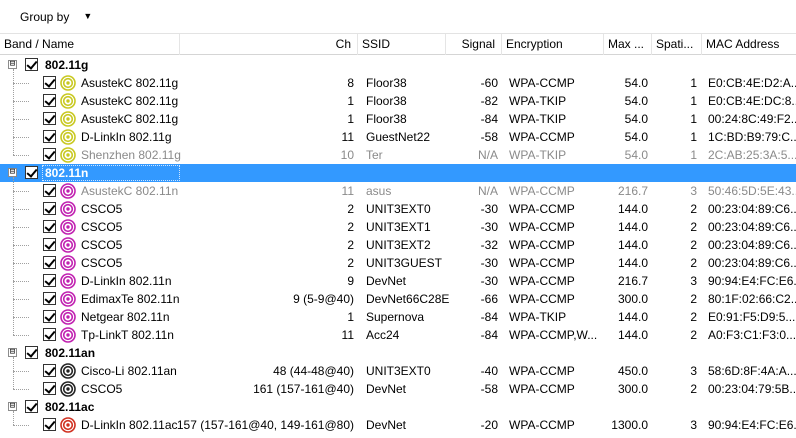 The width and height of the screenshot is (796, 438). I want to click on ssid-cell: UNIT3EXT2, so click(398, 245).